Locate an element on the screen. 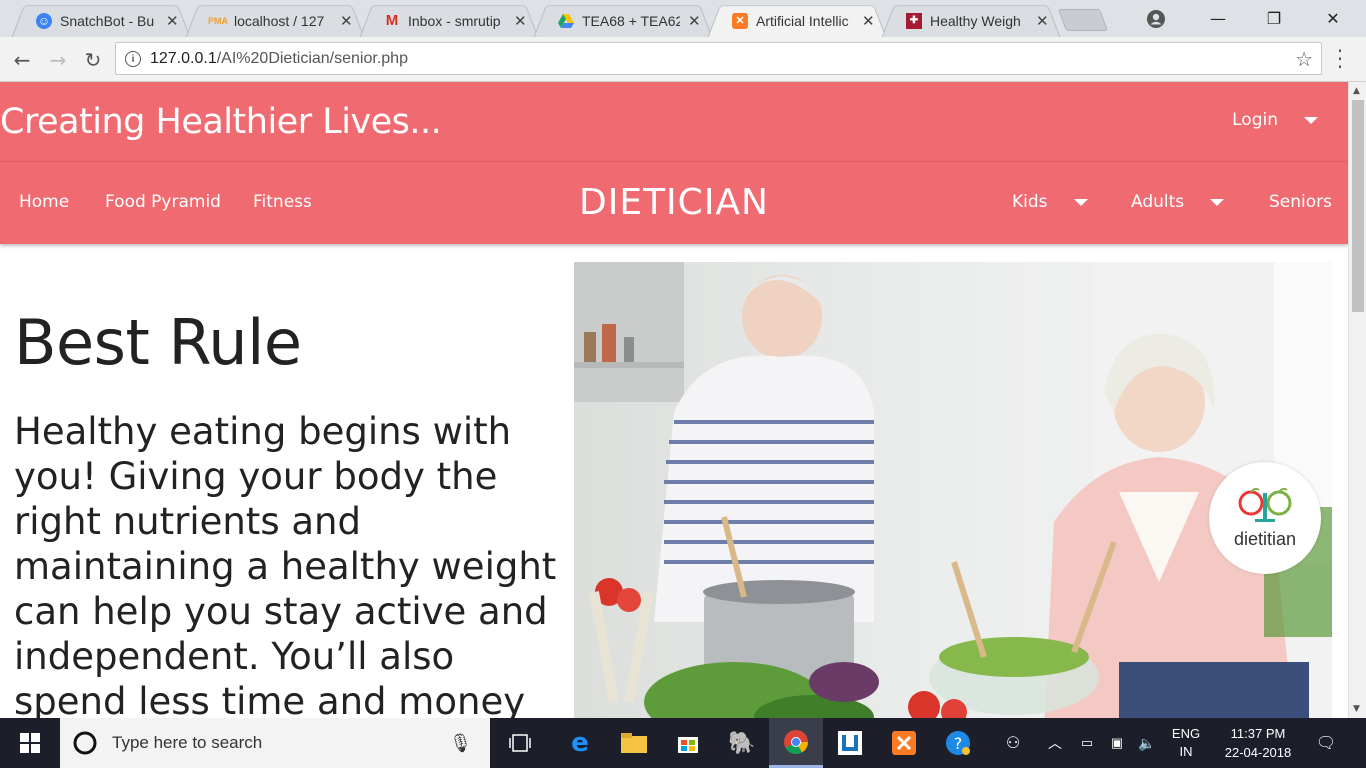 This screenshot has height=768, width=1366. harvard-icon: ✚ is located at coordinates (914, 20).